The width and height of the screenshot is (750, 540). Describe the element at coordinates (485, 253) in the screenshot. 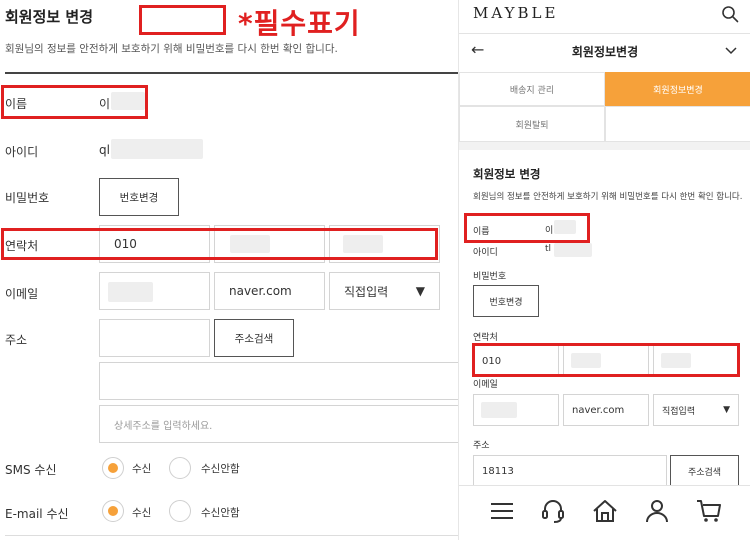

I see `mobile-id-label: 아이디` at that location.